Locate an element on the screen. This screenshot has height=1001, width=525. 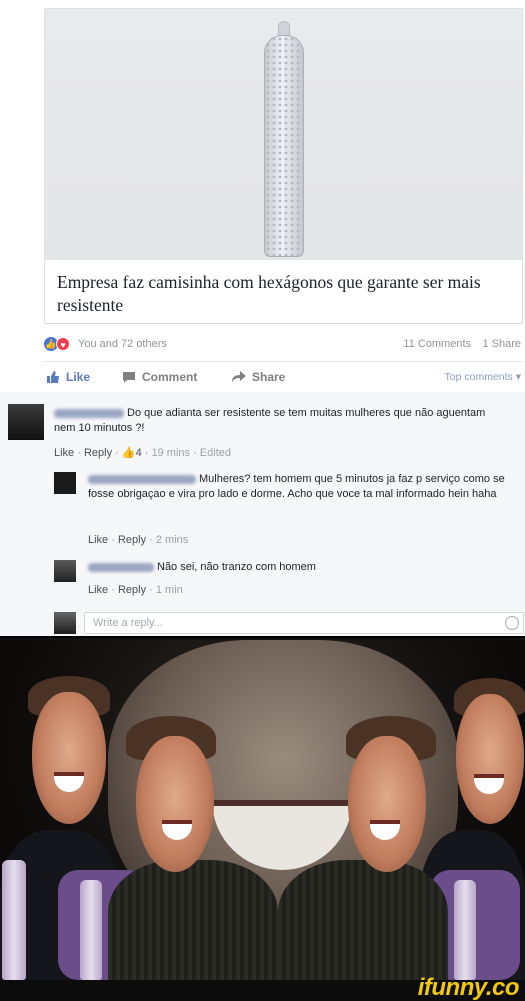
comment-icon is located at coordinates (129, 377).